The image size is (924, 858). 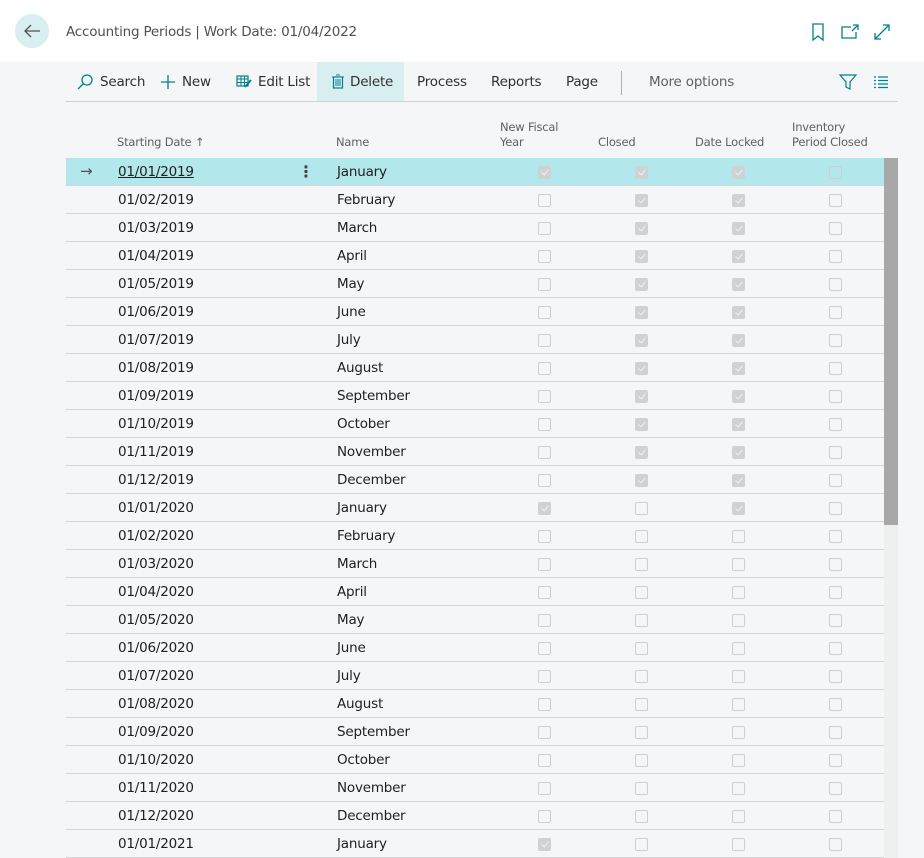 What do you see at coordinates (529, 135) in the screenshot?
I see `column-header-new-fiscal-year: New Fiscal Year` at bounding box center [529, 135].